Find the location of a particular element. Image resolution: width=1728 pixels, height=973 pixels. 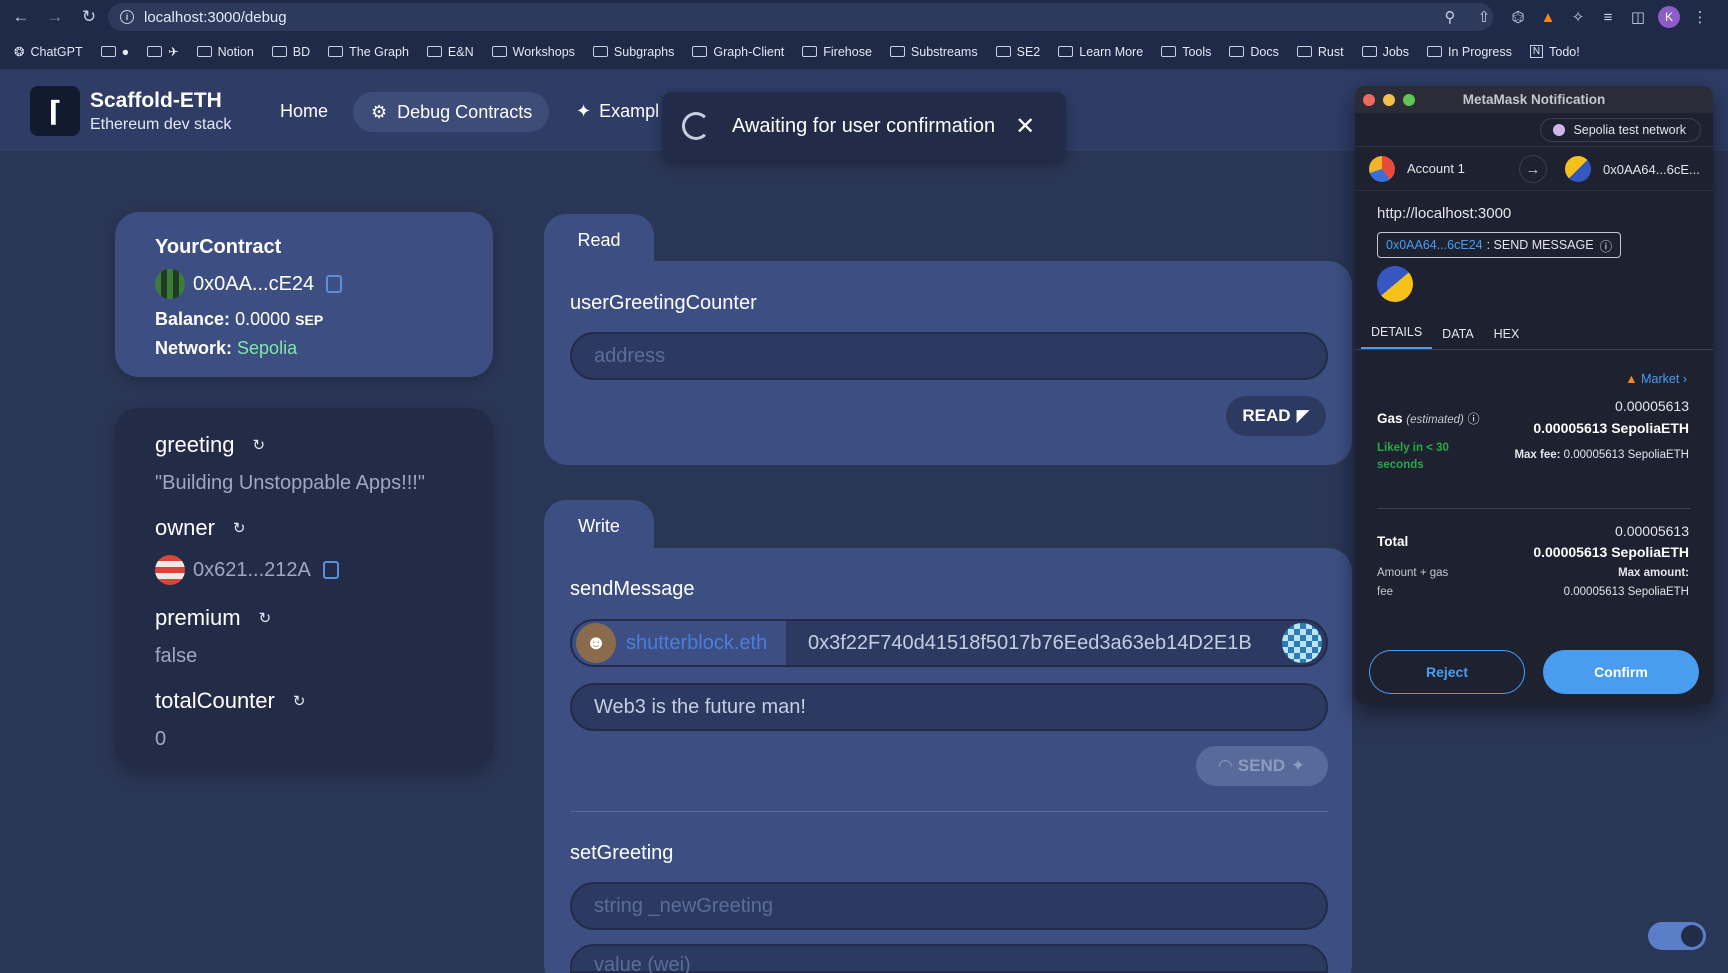

bookmark-tools: Tools is located at coordinates (1186, 52).